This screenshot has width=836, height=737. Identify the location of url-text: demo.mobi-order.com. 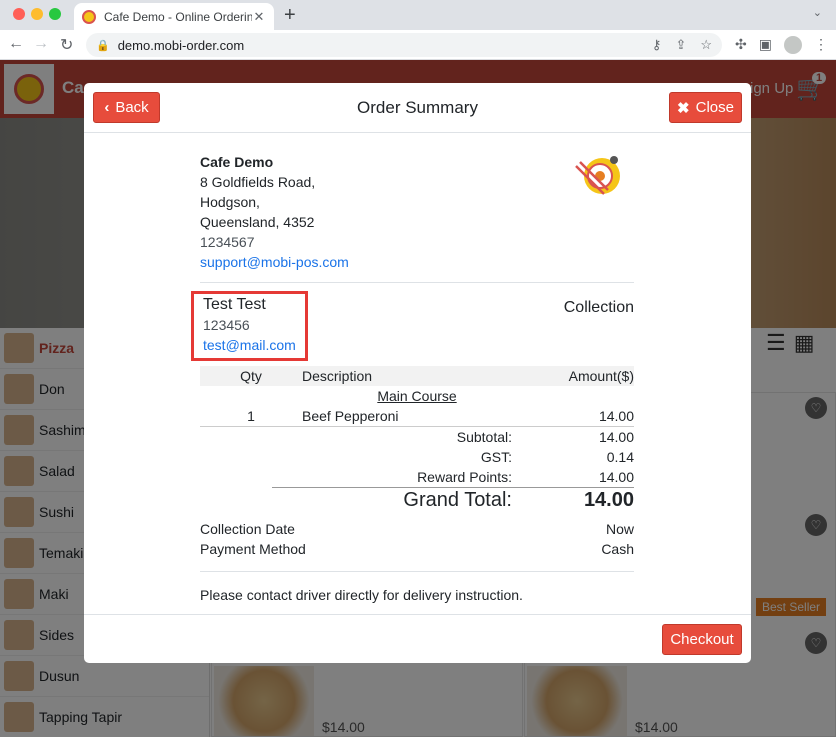
(378, 45).